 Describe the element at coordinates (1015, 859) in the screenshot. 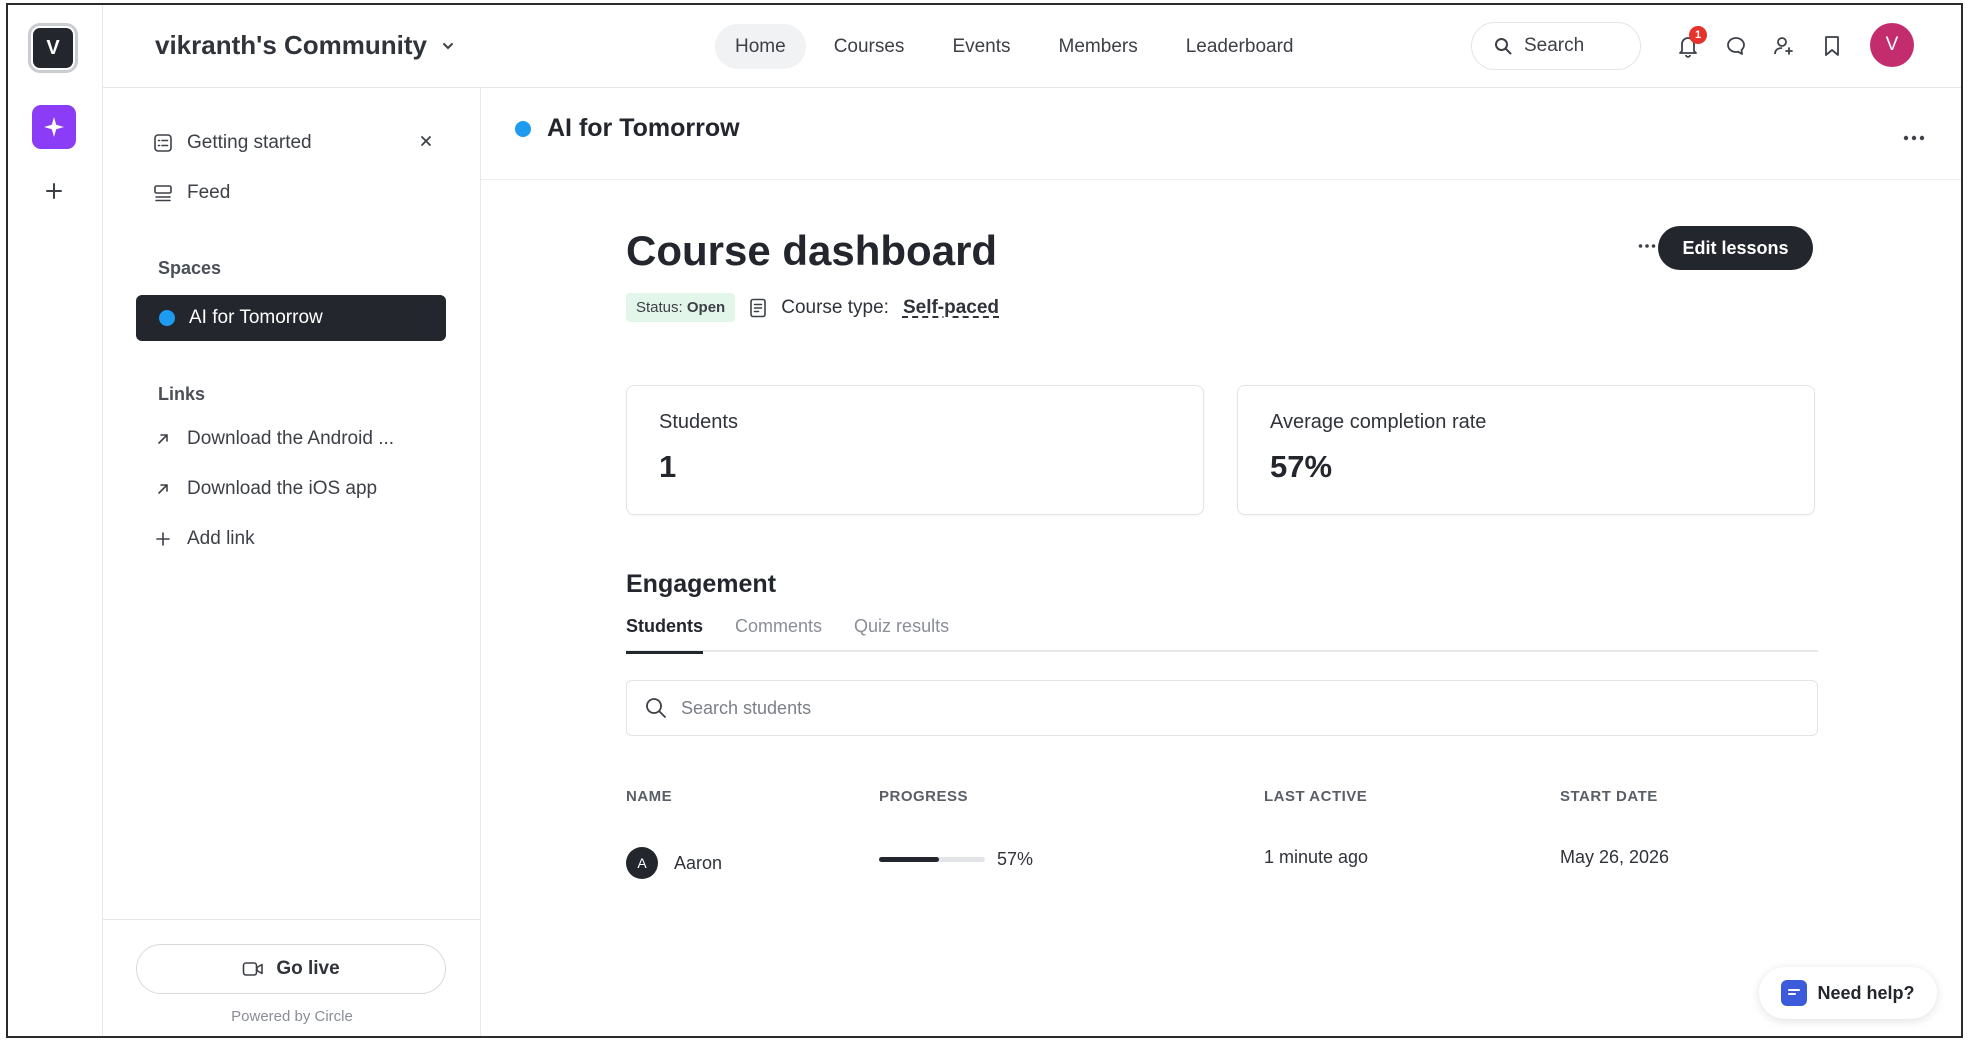

I see `progress-label: 57%` at that location.